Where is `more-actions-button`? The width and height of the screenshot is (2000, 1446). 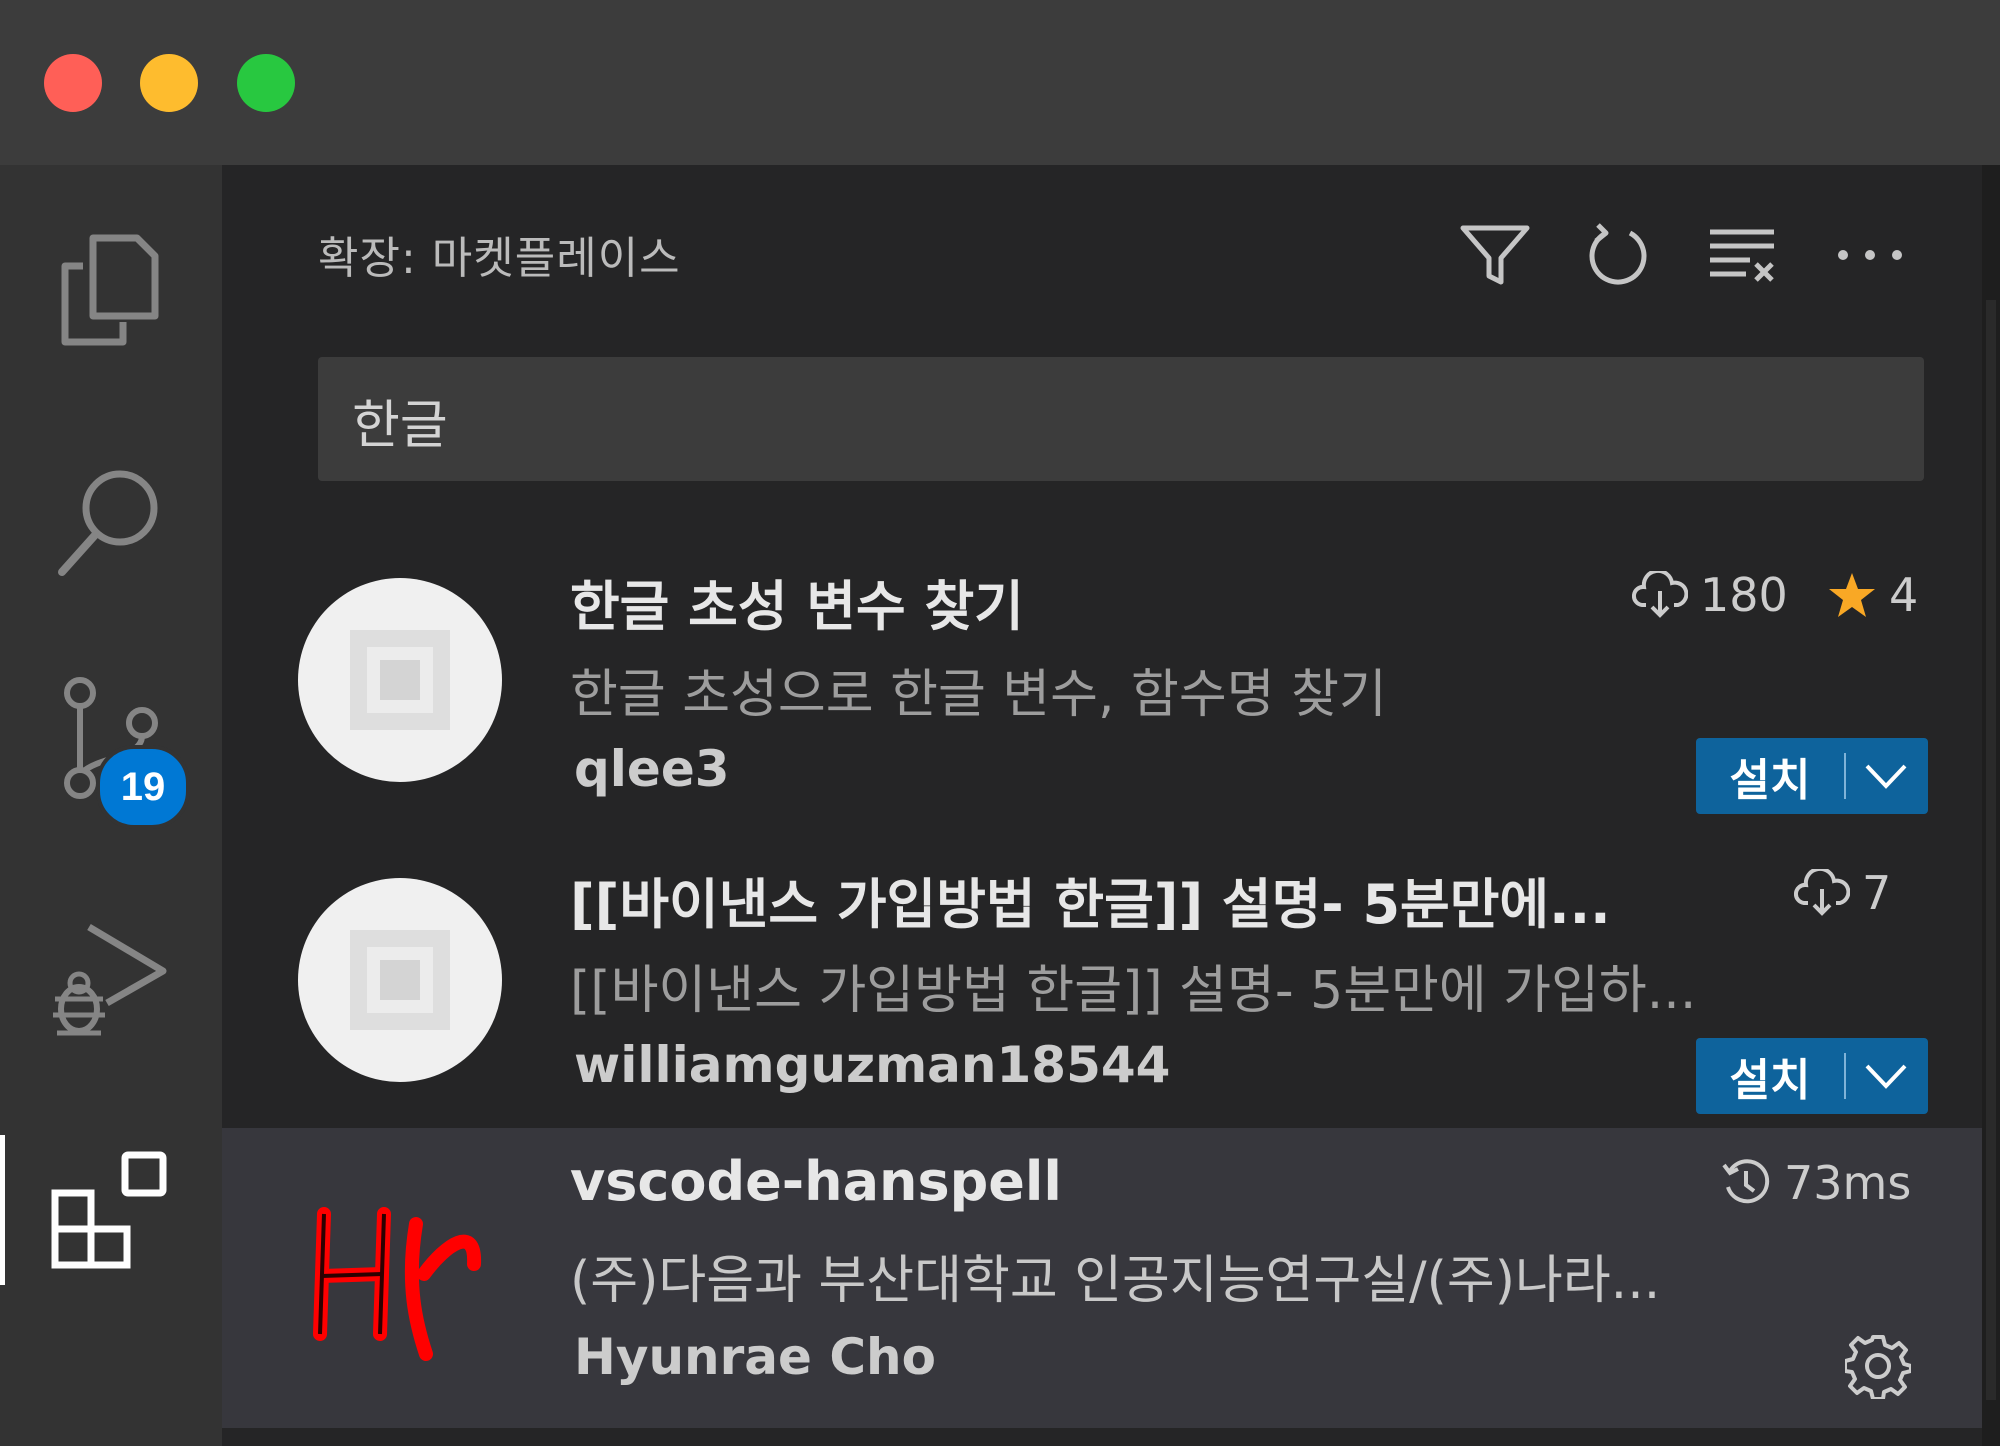 more-actions-button is located at coordinates (1870, 255).